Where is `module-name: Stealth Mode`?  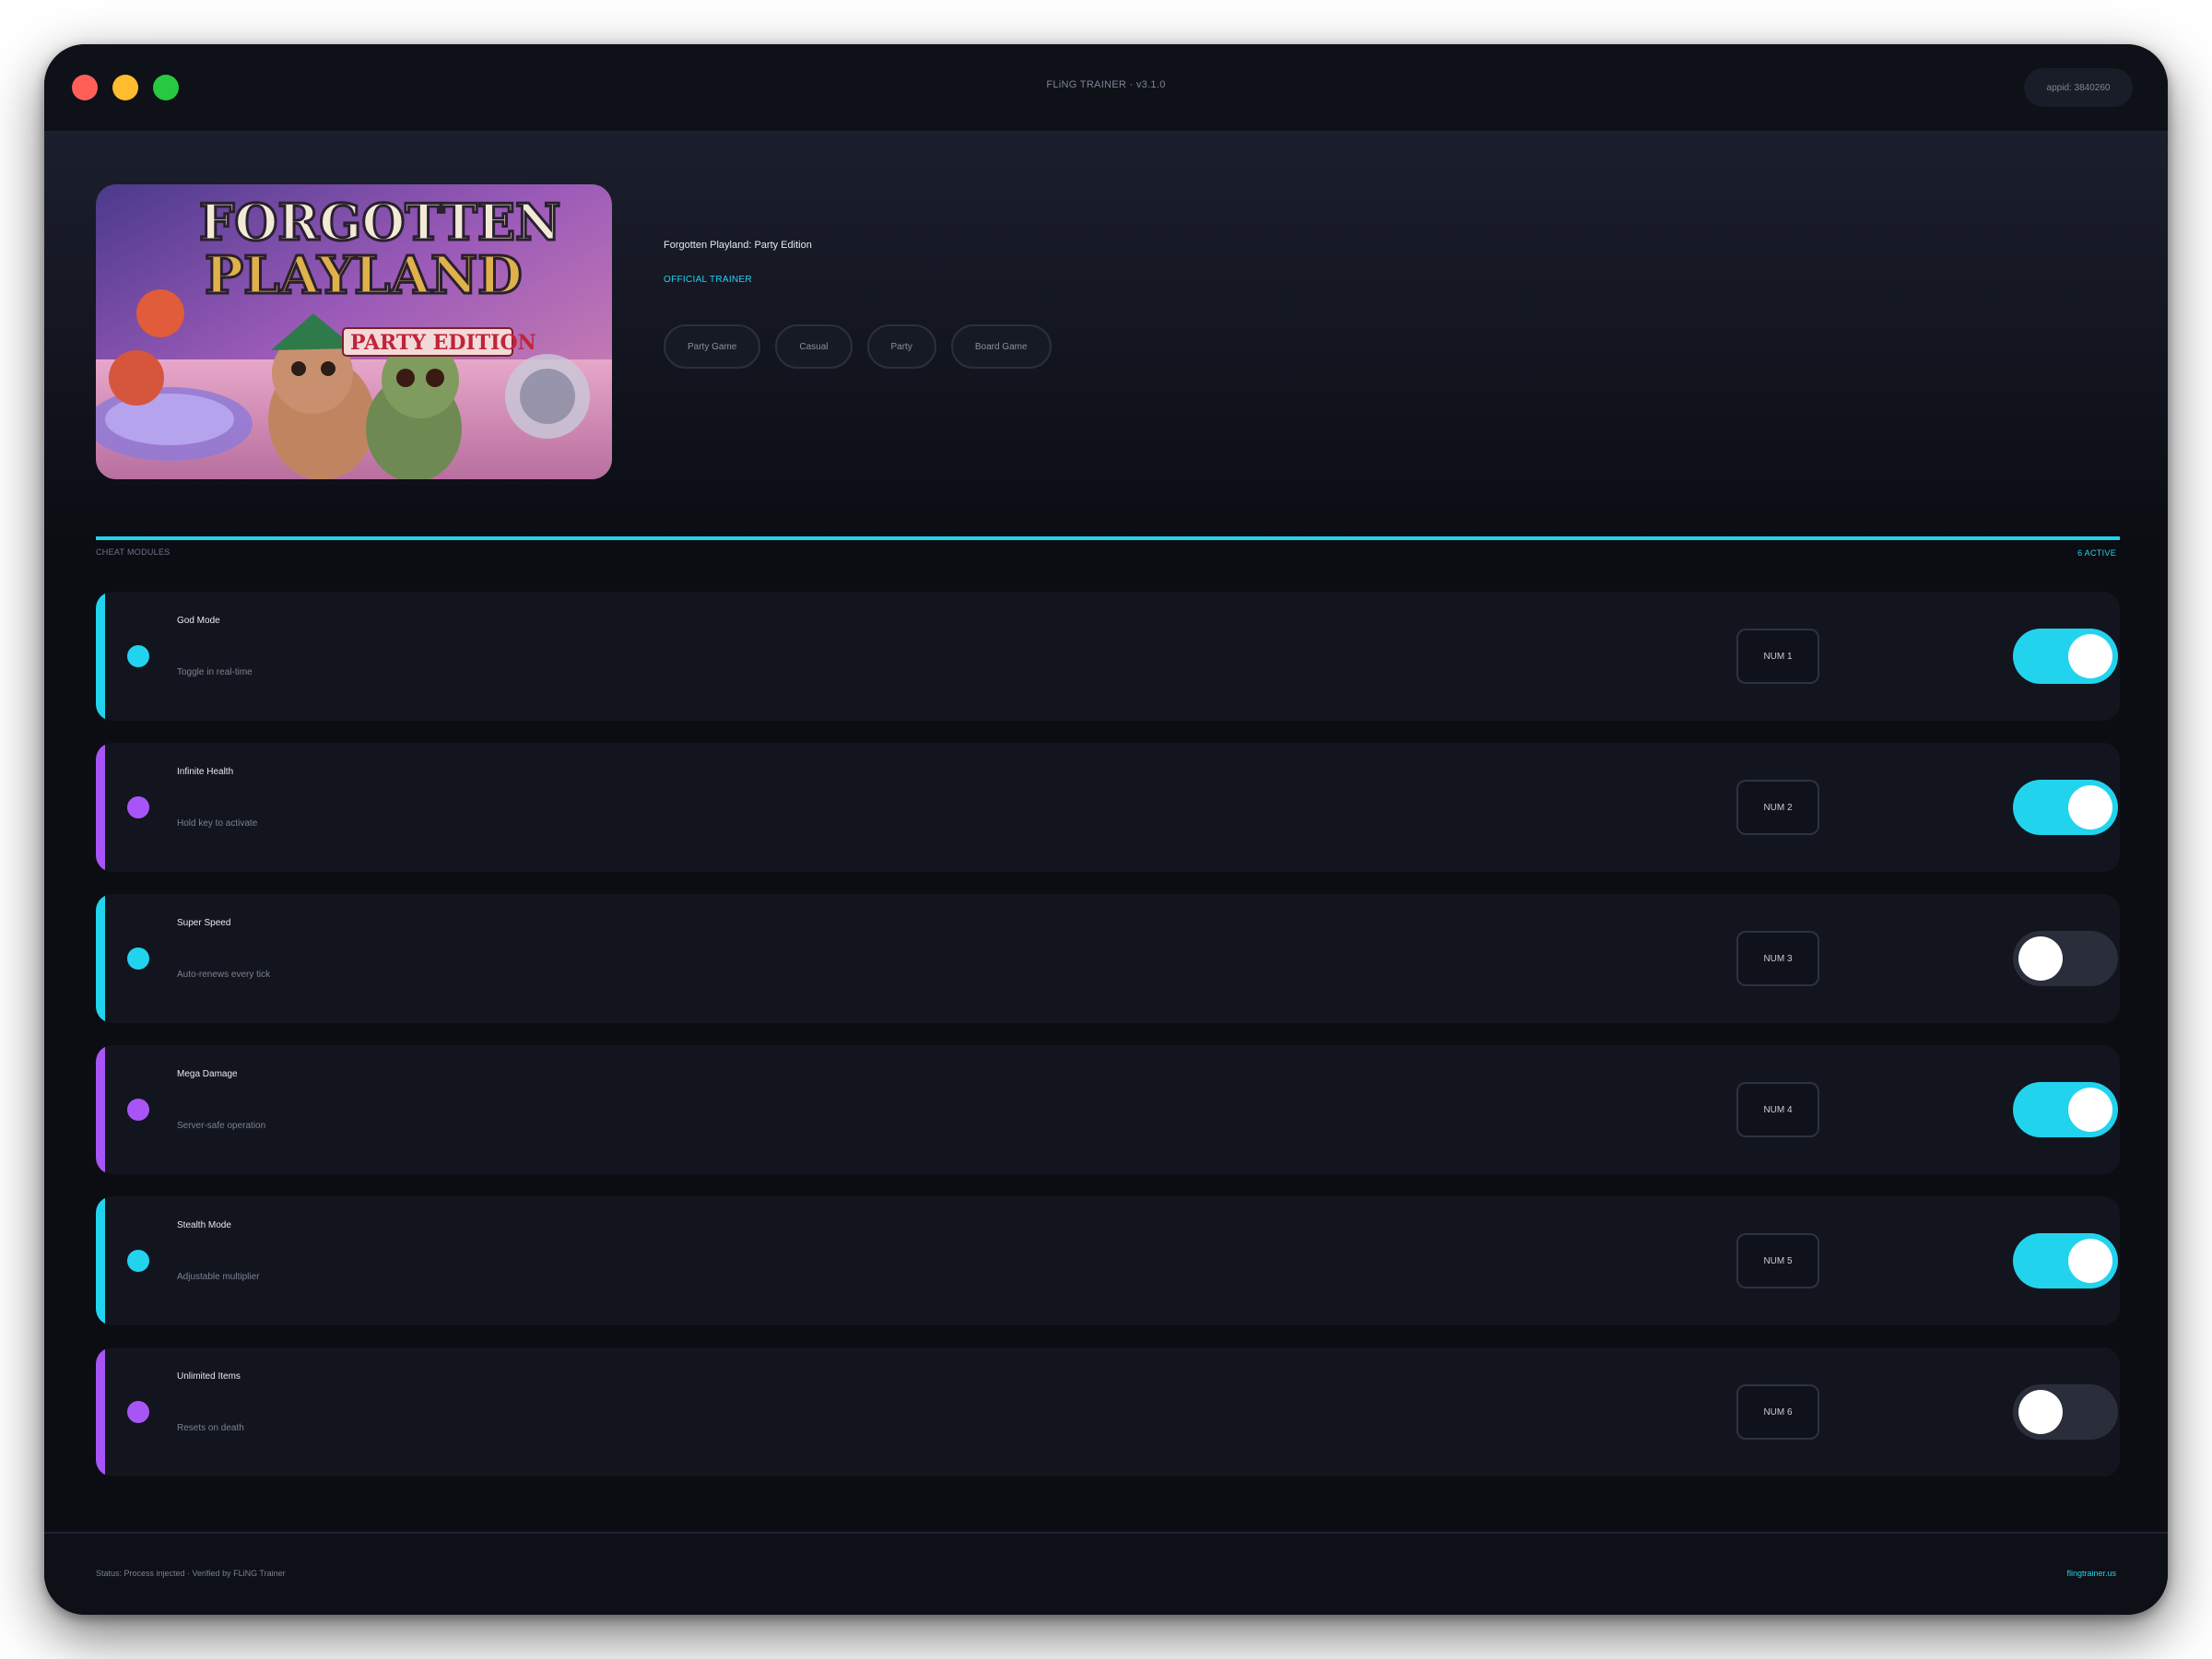 module-name: Stealth Mode is located at coordinates (204, 1225).